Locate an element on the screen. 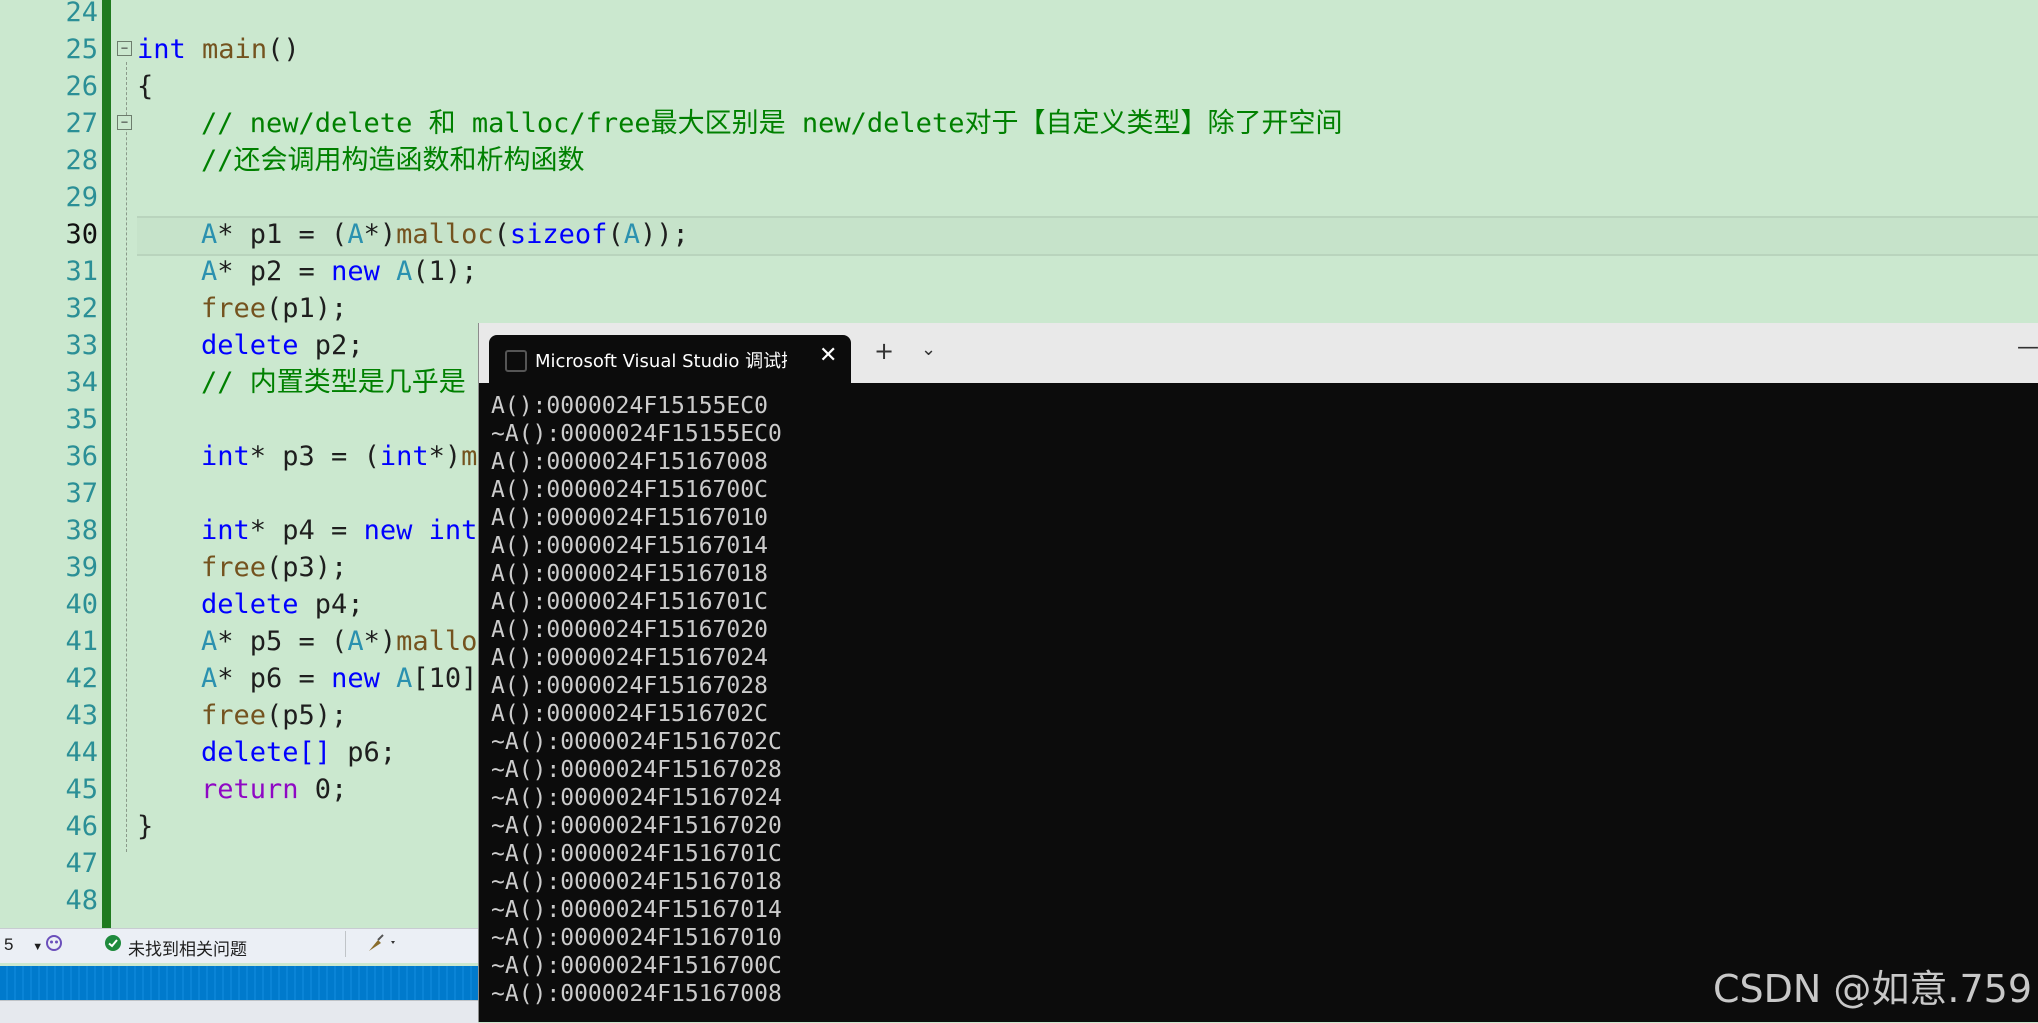  code-text: * p3 = ( is located at coordinates (314, 456).